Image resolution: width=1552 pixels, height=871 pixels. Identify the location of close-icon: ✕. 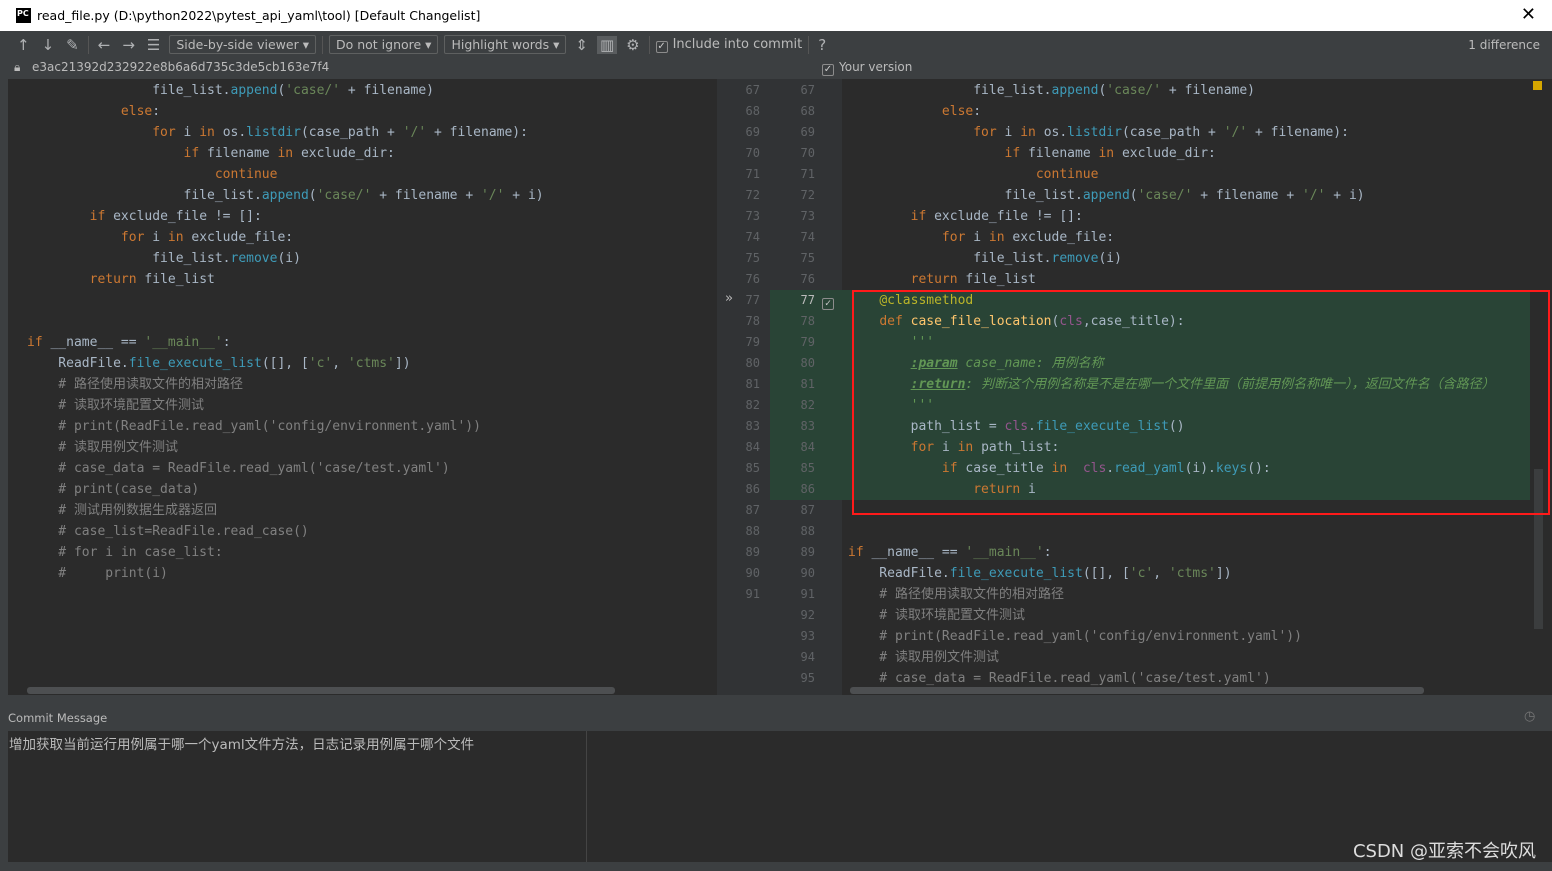
(1528, 14).